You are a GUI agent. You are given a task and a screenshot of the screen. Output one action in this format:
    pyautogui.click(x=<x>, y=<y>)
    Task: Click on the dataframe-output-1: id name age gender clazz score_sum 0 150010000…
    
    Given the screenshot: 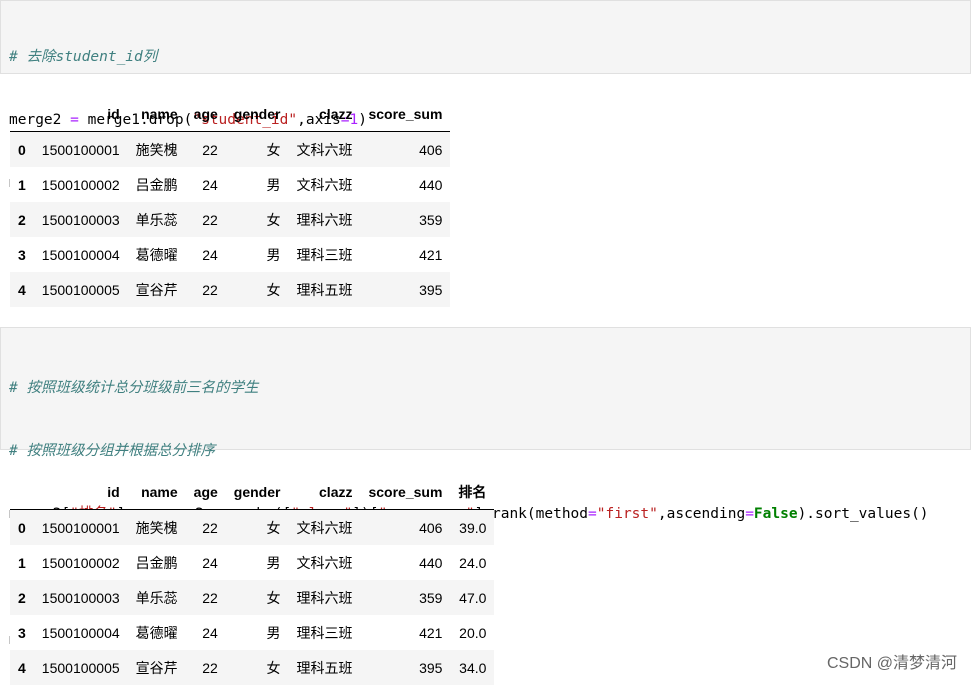 What is the action you would take?
    pyautogui.click(x=230, y=201)
    